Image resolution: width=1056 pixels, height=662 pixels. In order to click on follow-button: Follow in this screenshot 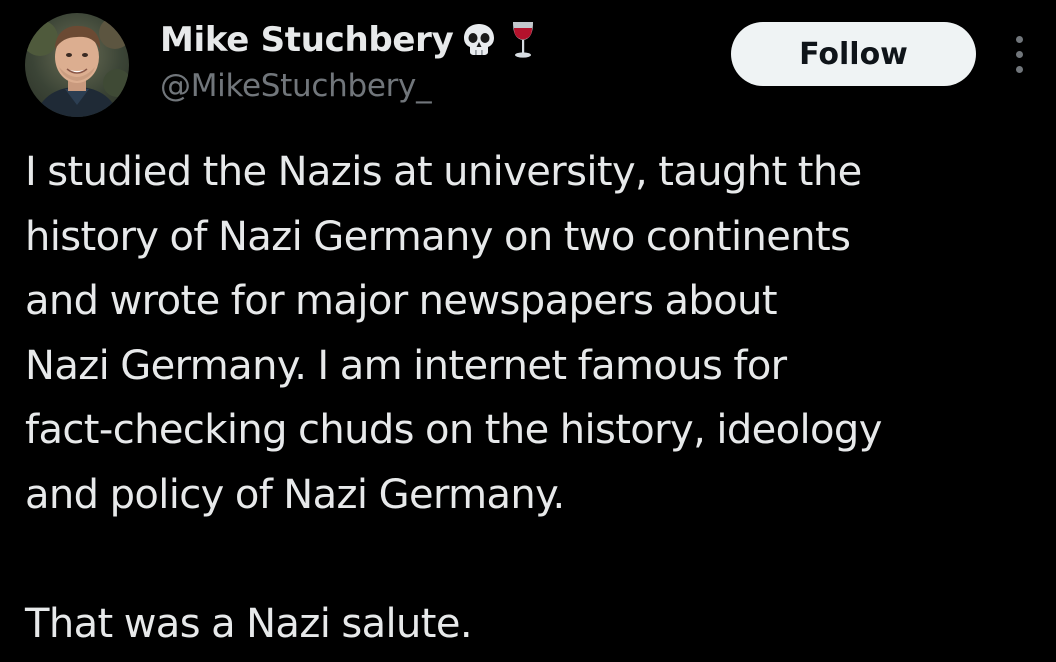, I will do `click(853, 54)`.